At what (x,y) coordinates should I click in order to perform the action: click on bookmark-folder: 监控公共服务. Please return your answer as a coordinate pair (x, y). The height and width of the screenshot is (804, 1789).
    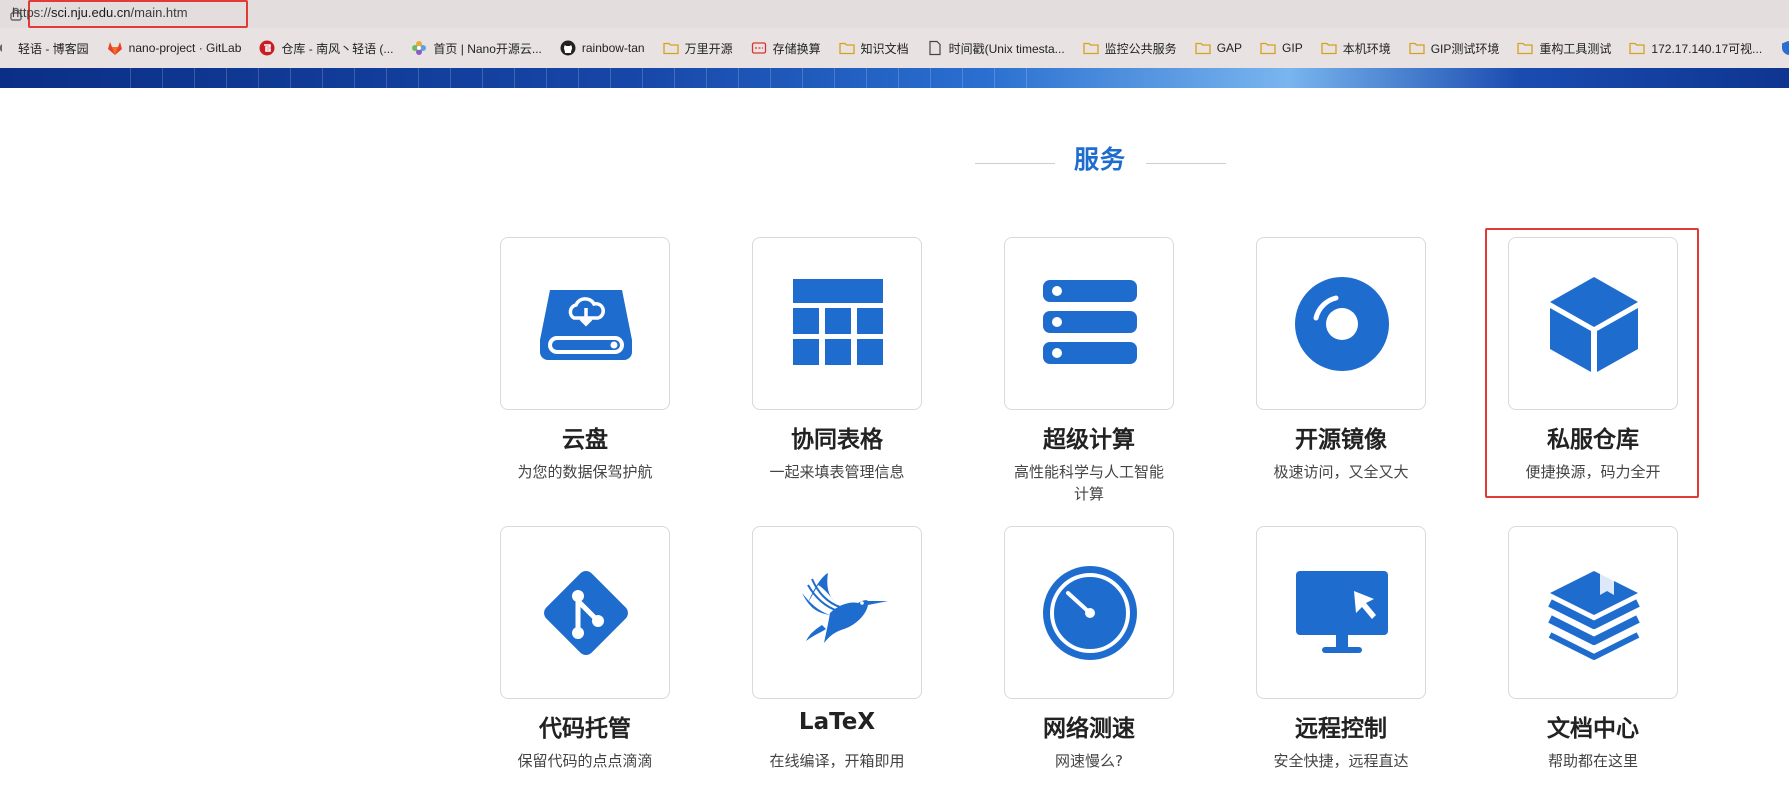
    Looking at the image, I should click on (1130, 48).